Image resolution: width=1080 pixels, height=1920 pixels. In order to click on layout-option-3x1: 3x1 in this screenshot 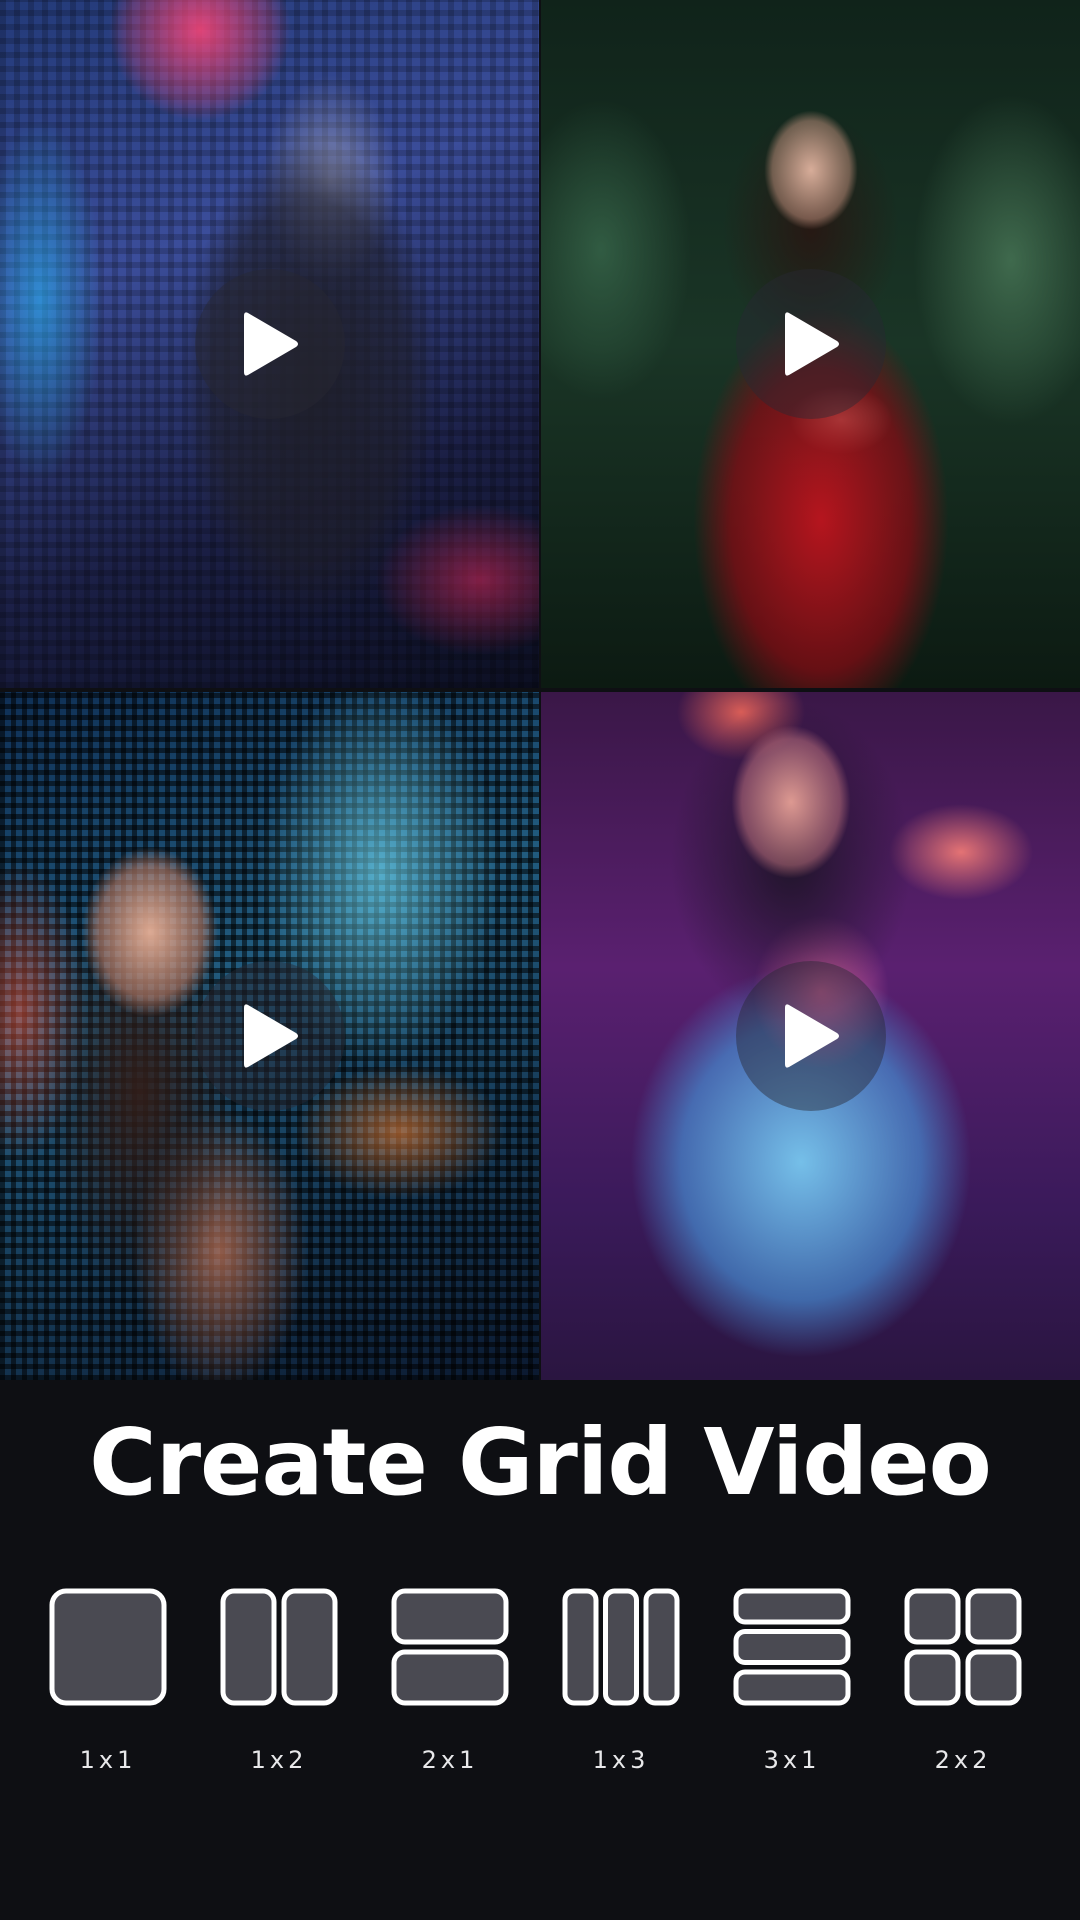, I will do `click(793, 1688)`.